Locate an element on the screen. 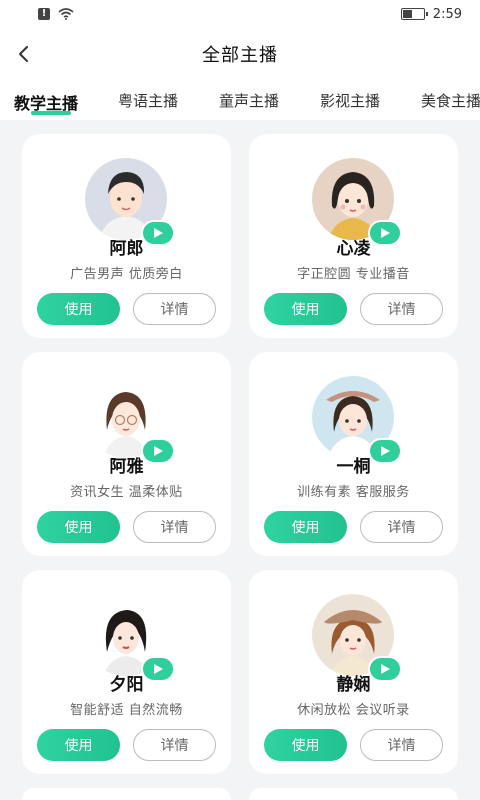 Image resolution: width=480 pixels, height=800 pixels. tab-film: 影视主播 is located at coordinates (350, 100).